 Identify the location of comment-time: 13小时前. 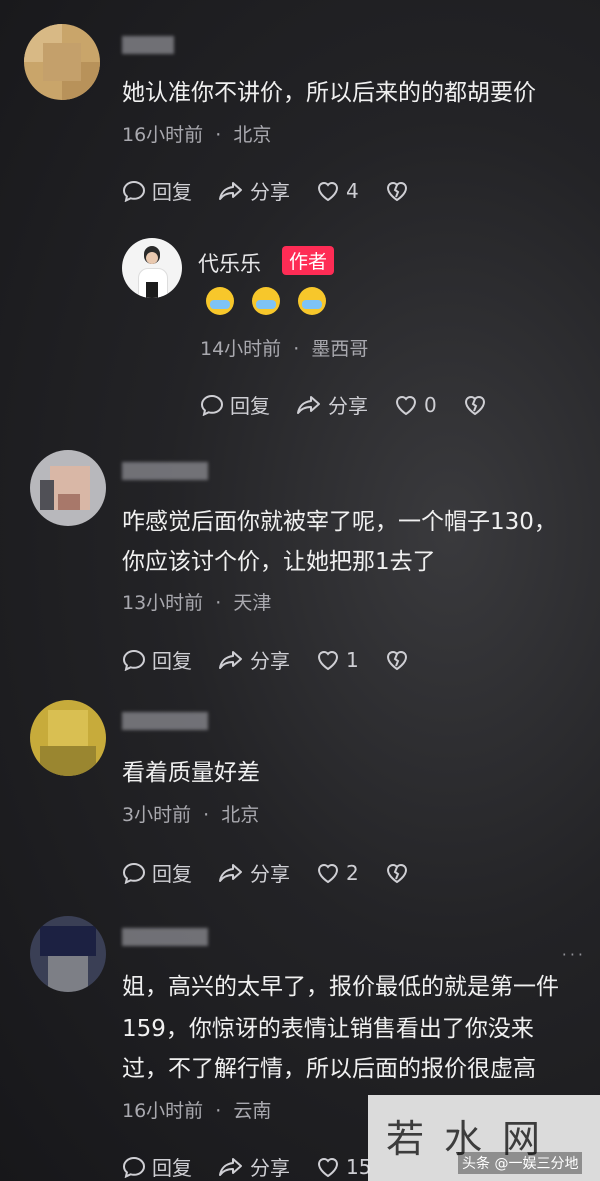
(163, 603).